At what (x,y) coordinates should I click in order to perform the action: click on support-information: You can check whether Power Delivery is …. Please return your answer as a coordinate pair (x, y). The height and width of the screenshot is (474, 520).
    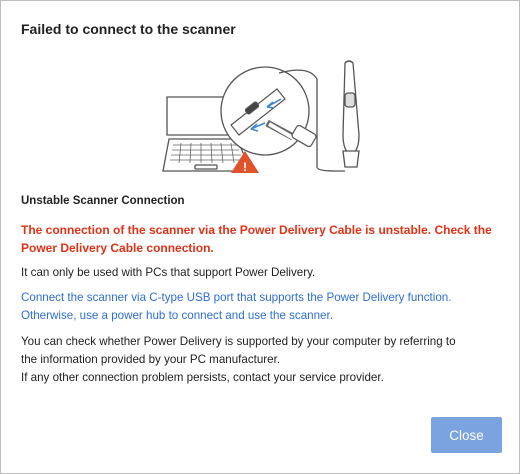
    Looking at the image, I should click on (263, 360).